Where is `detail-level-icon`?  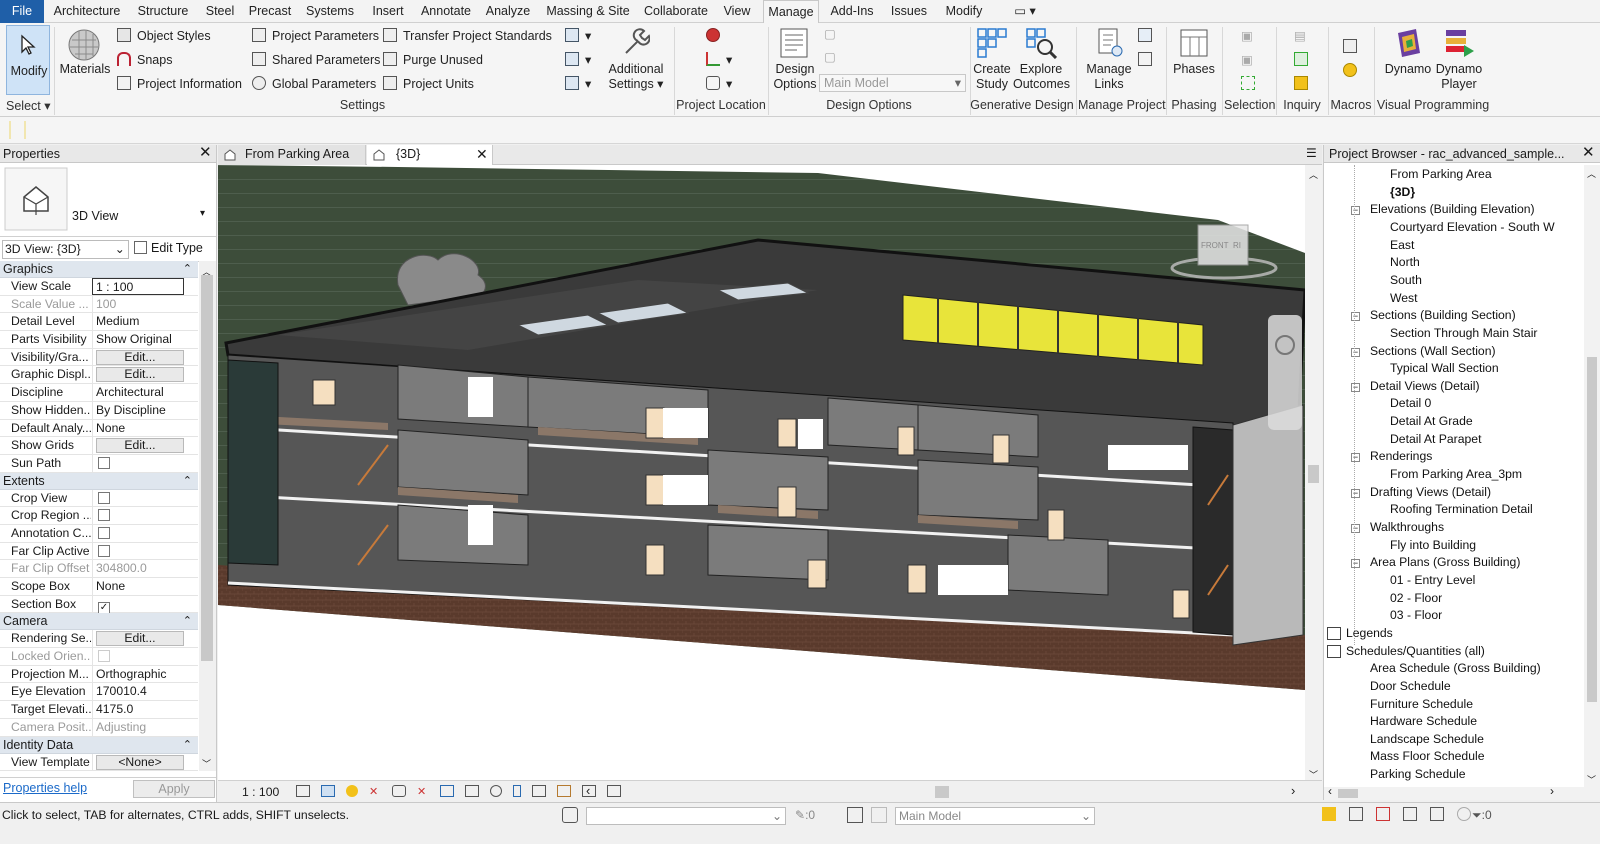 detail-level-icon is located at coordinates (303, 791).